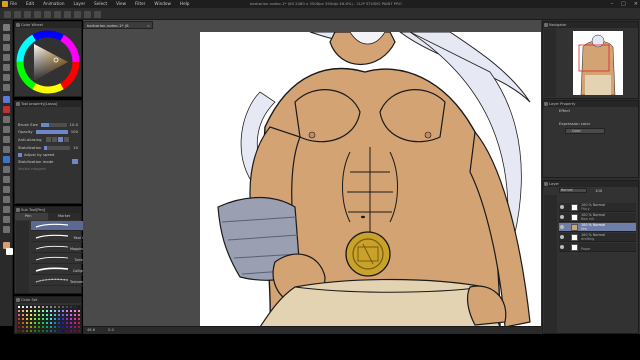 The height and width of the screenshot is (360, 640). What do you see at coordinates (6, 209) in the screenshot?
I see `text-tool-icon` at bounding box center [6, 209].